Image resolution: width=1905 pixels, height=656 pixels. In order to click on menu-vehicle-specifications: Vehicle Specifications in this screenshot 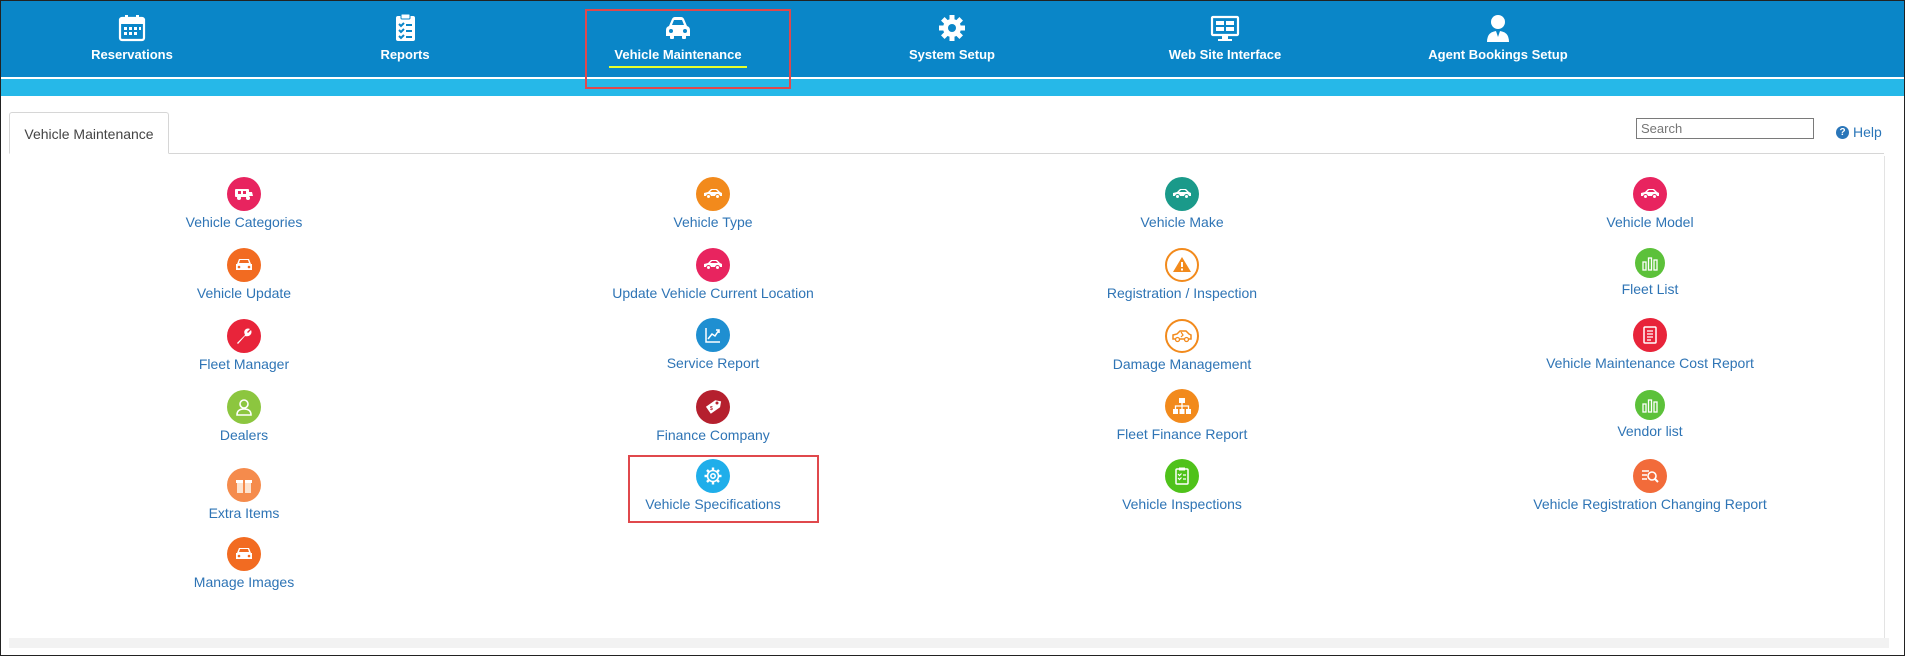, I will do `click(713, 485)`.